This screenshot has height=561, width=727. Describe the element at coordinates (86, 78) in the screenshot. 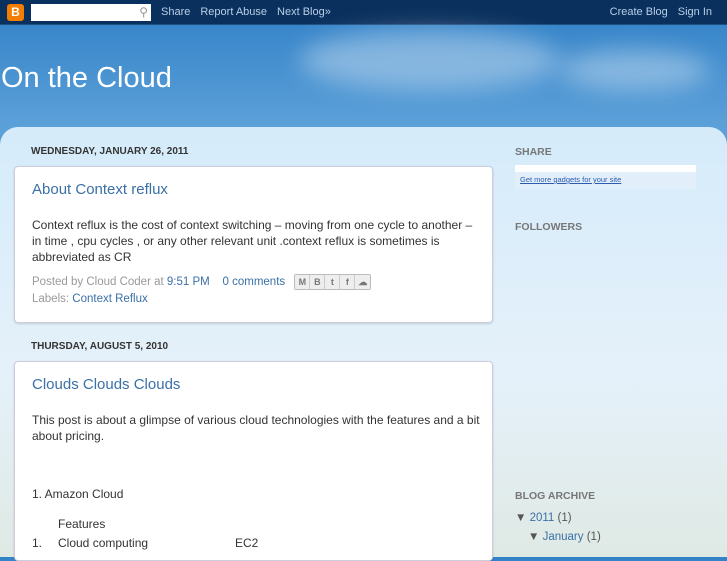

I see `blog-title: On the Cloud` at that location.